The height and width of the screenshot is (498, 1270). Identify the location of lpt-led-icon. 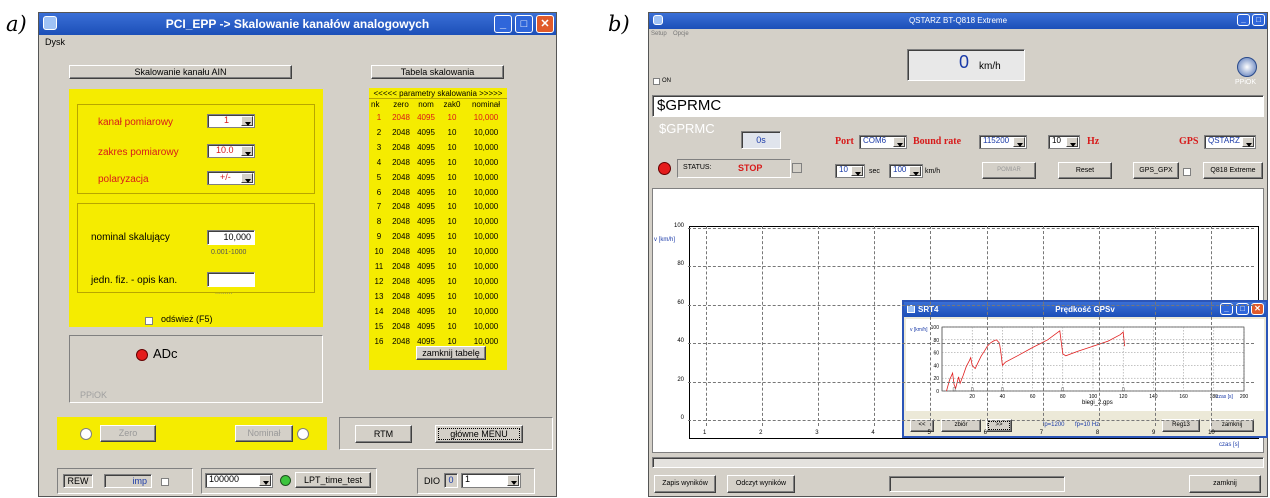
(285, 480).